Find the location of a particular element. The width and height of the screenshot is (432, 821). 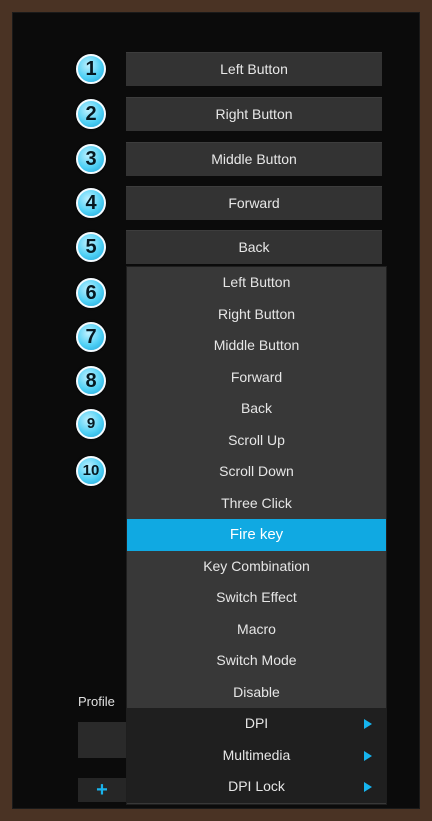

menu-item-switch-effect: Switch Effect is located at coordinates (256, 598).